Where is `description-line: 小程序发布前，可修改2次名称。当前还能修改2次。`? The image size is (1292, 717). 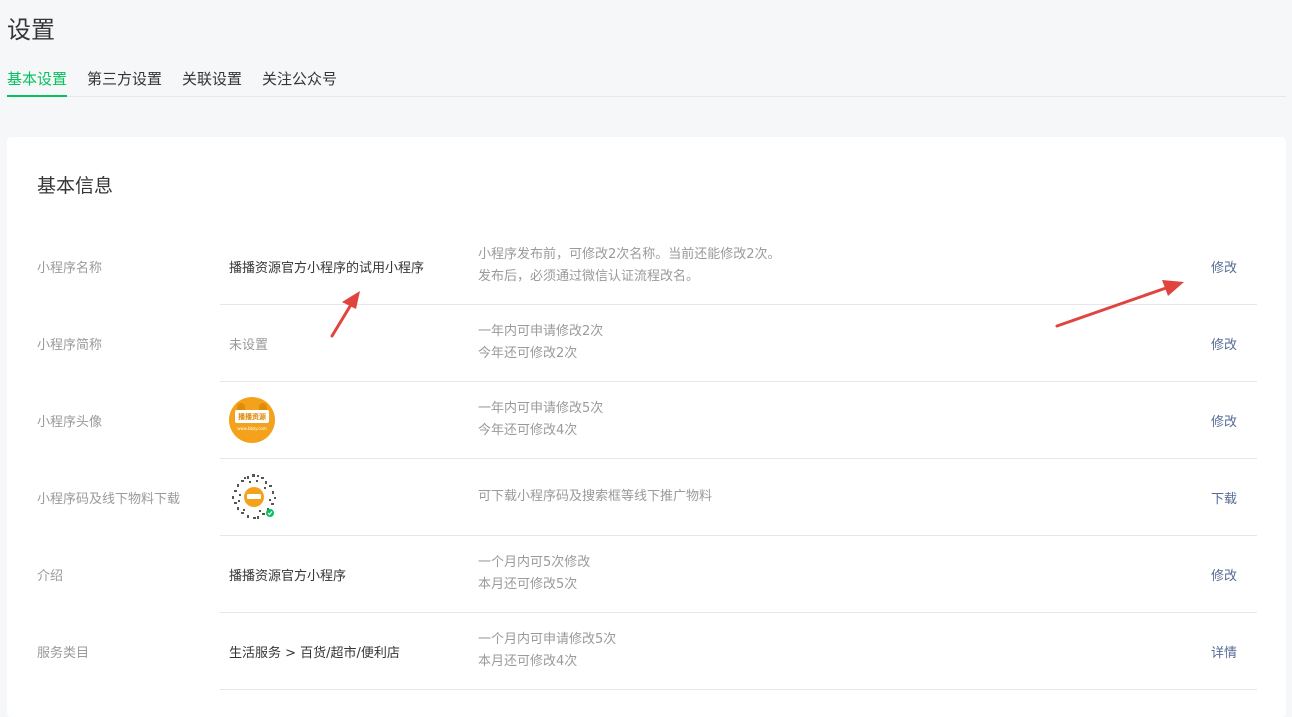 description-line: 小程序发布前，可修改2次名称。当前还能修改2次。 is located at coordinates (629, 254).